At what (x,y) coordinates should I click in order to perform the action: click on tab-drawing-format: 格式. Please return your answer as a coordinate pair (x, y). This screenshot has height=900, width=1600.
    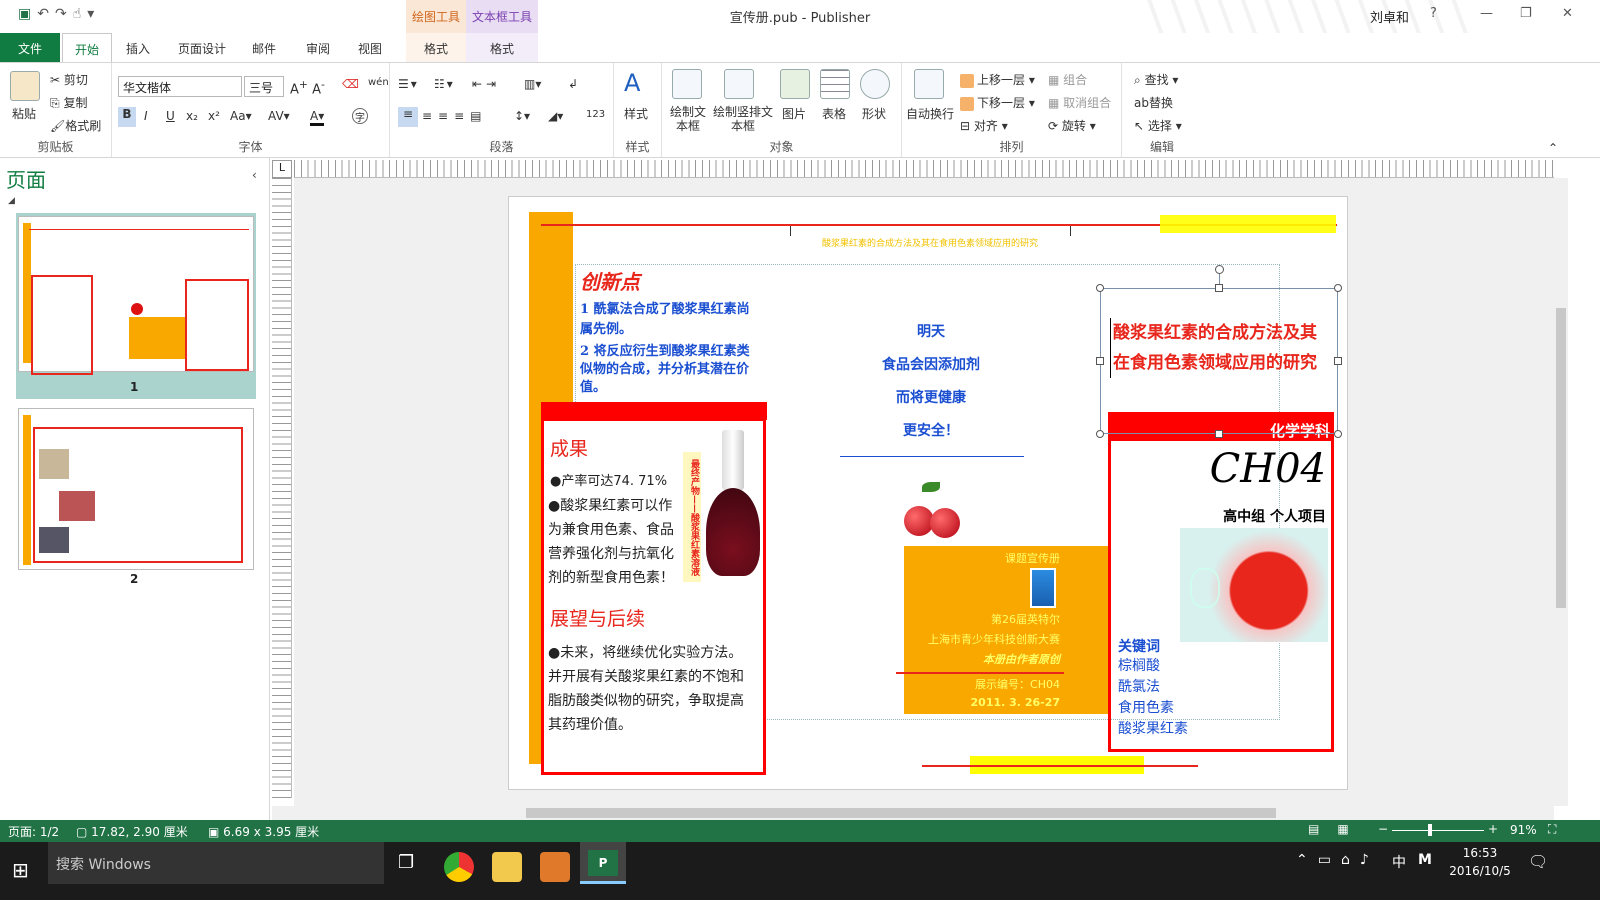
    Looking at the image, I should click on (436, 47).